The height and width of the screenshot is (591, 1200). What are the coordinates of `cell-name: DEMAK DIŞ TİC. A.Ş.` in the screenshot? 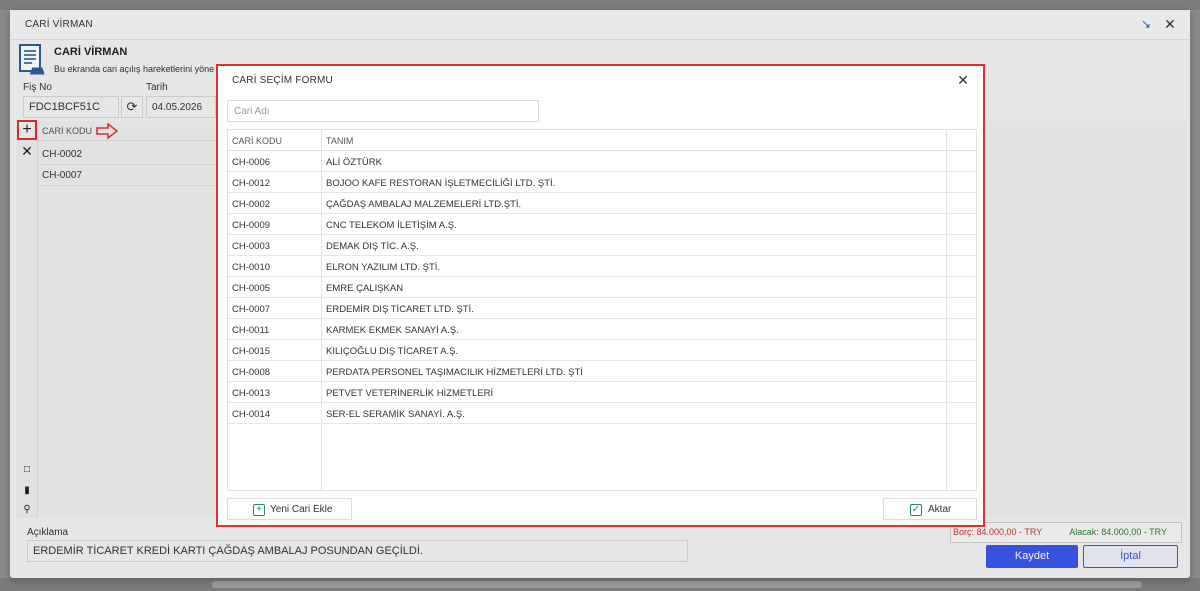 It's located at (372, 246).